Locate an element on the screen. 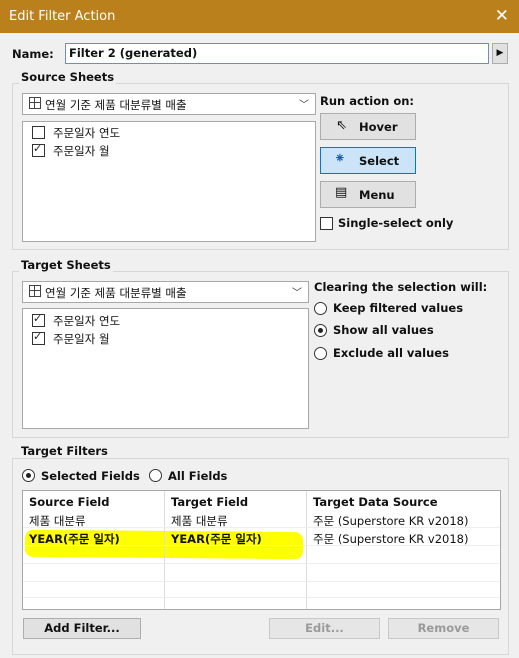 The height and width of the screenshot is (658, 519). keep-filtered-radio is located at coordinates (320, 308).